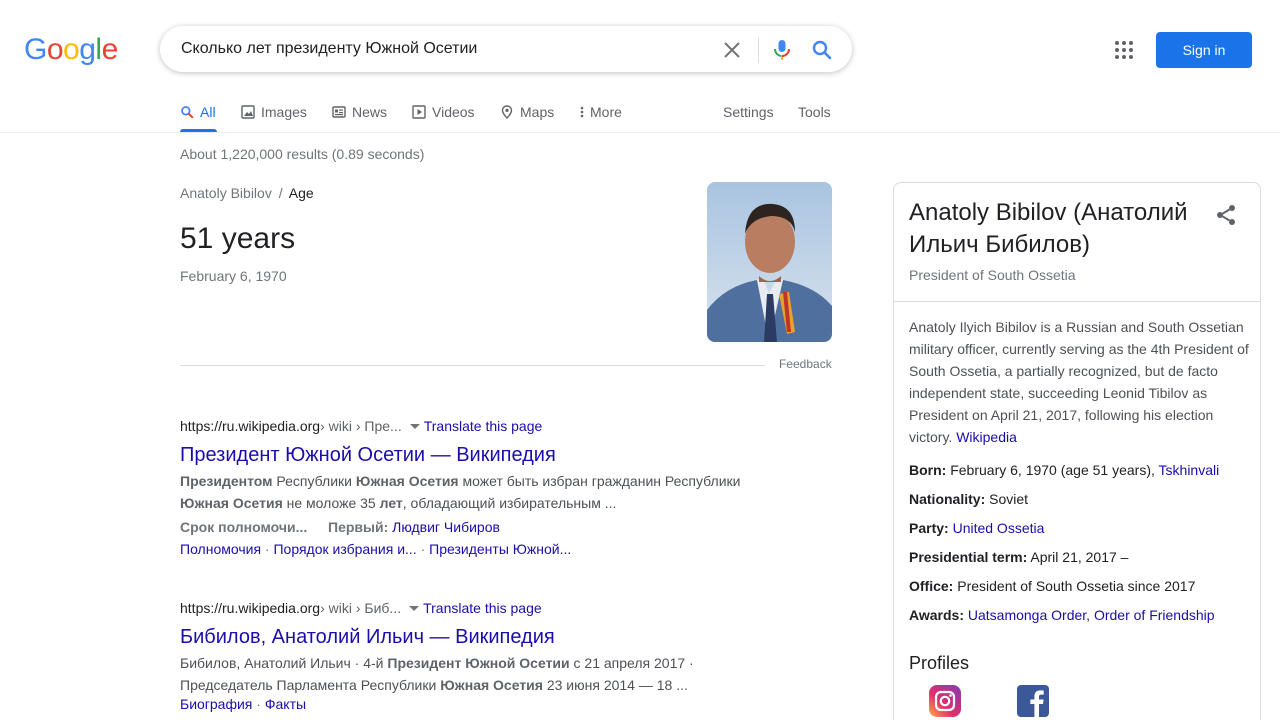 Image resolution: width=1280 pixels, height=720 pixels. I want to click on sitelink: Биография, so click(216, 704).